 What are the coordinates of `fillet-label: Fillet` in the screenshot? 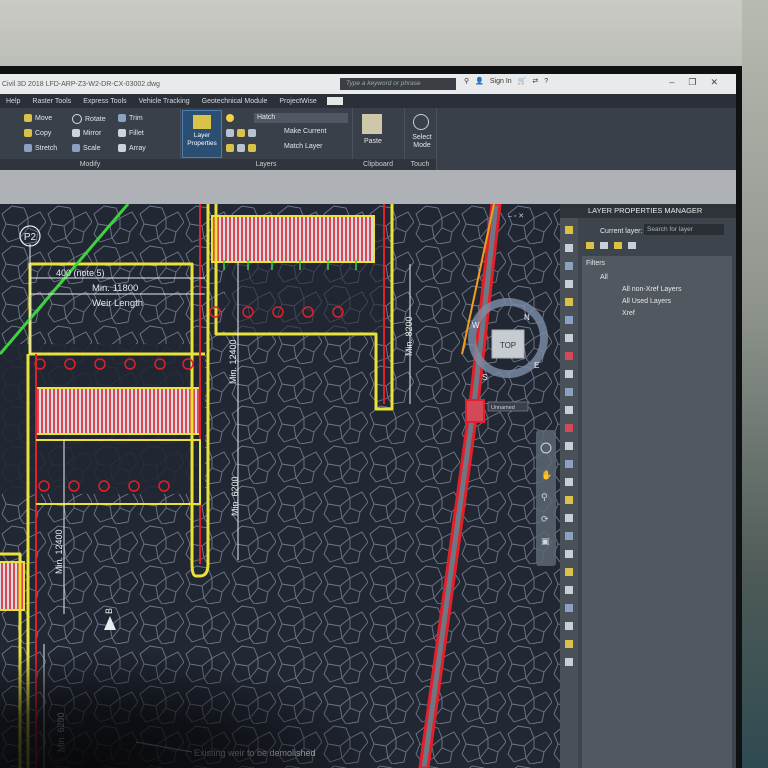 It's located at (136, 133).